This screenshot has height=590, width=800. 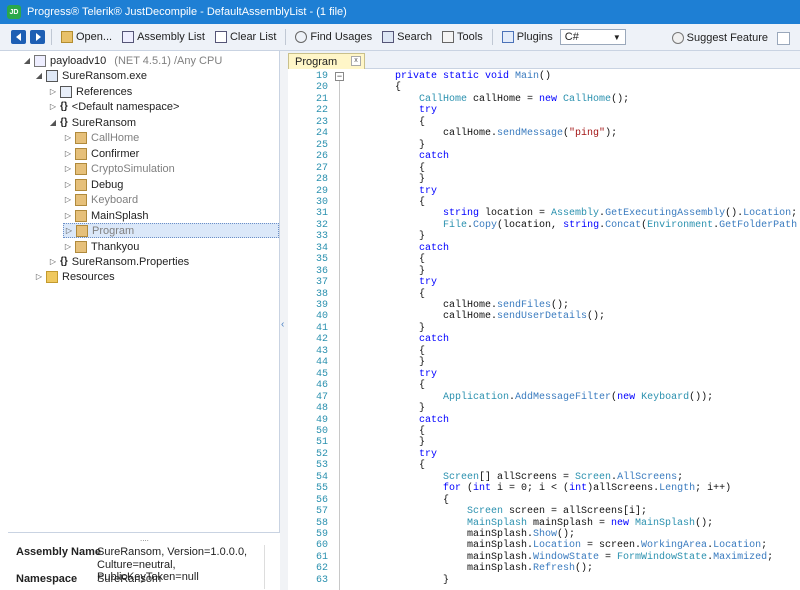 What do you see at coordinates (566, 557) in the screenshot?
I see `code-token: WindowState` at bounding box center [566, 557].